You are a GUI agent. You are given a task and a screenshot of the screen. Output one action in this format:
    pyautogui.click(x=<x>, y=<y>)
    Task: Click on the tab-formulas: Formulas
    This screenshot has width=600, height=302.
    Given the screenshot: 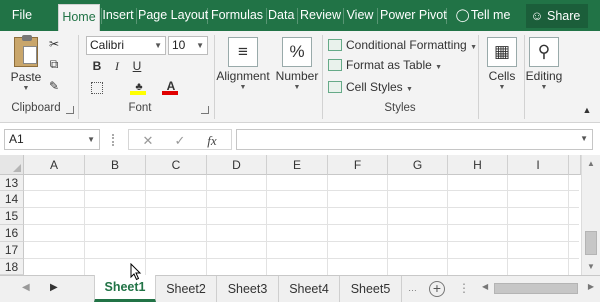 What is the action you would take?
    pyautogui.click(x=237, y=15)
    